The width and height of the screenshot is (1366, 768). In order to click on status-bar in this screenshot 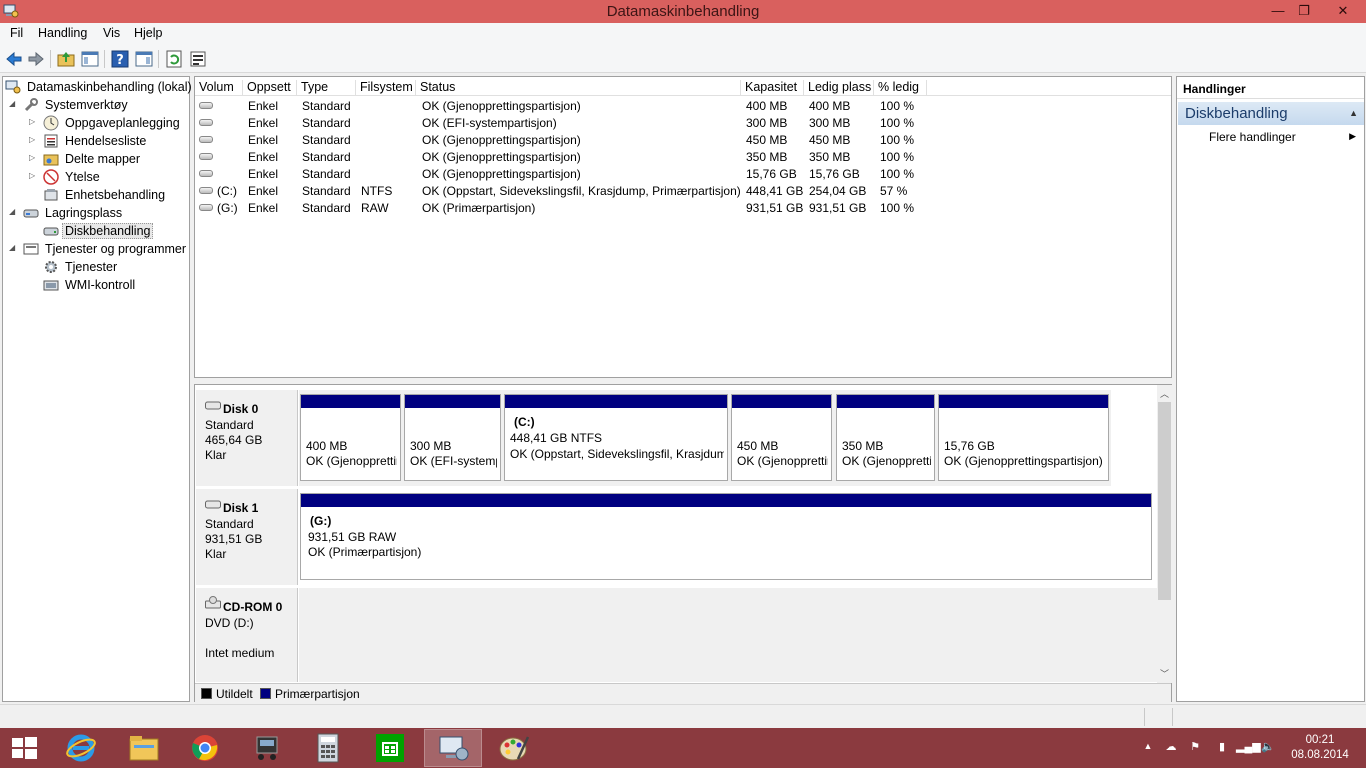, I will do `click(683, 716)`.